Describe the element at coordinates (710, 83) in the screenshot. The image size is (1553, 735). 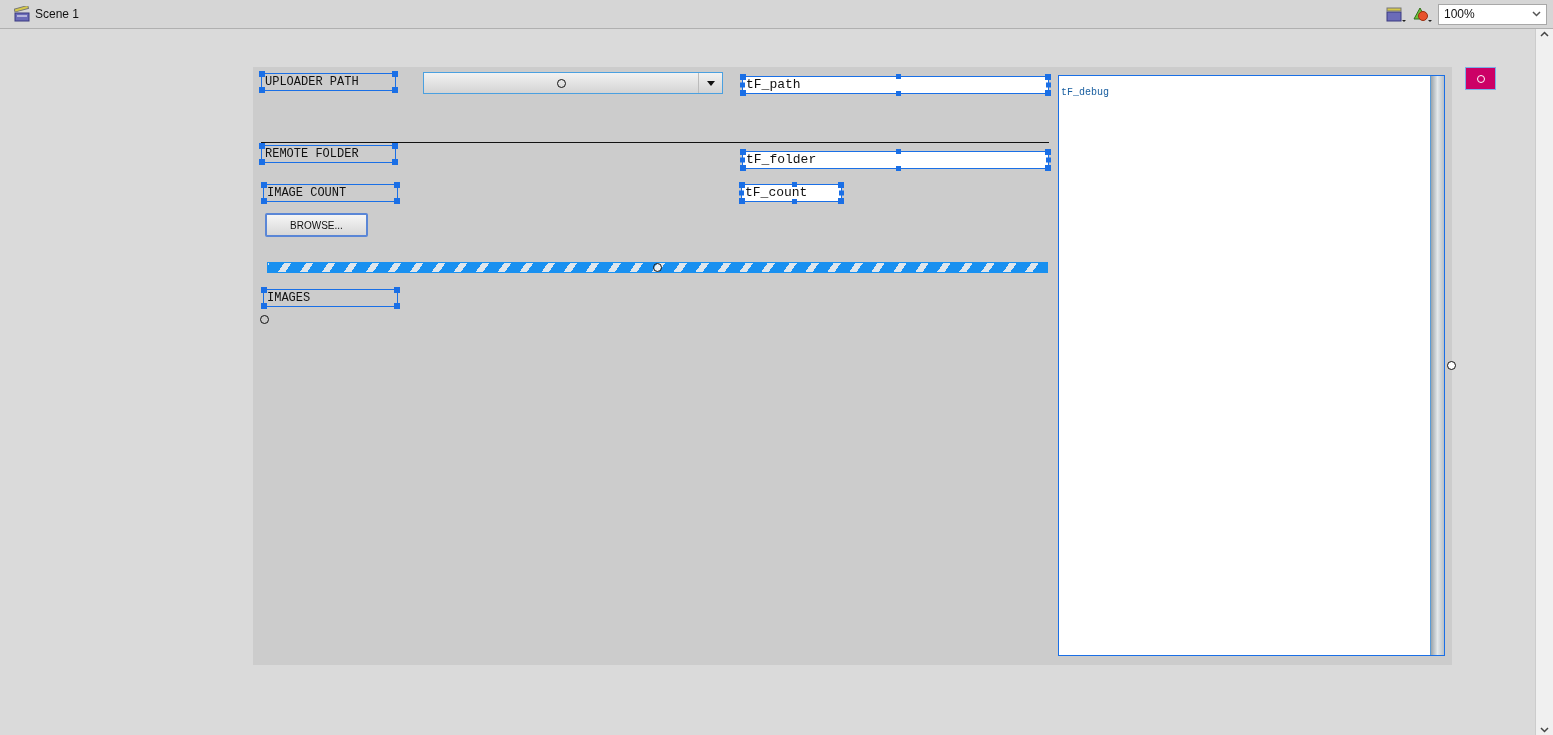
I see `dropdown-arrow-icon` at that location.